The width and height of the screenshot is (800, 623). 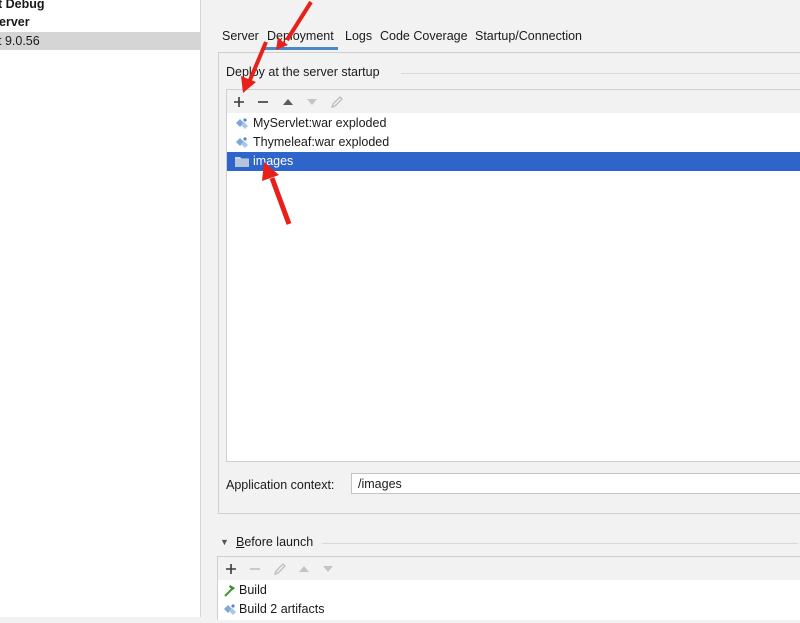 What do you see at coordinates (230, 590) in the screenshot?
I see `hammer-icon` at bounding box center [230, 590].